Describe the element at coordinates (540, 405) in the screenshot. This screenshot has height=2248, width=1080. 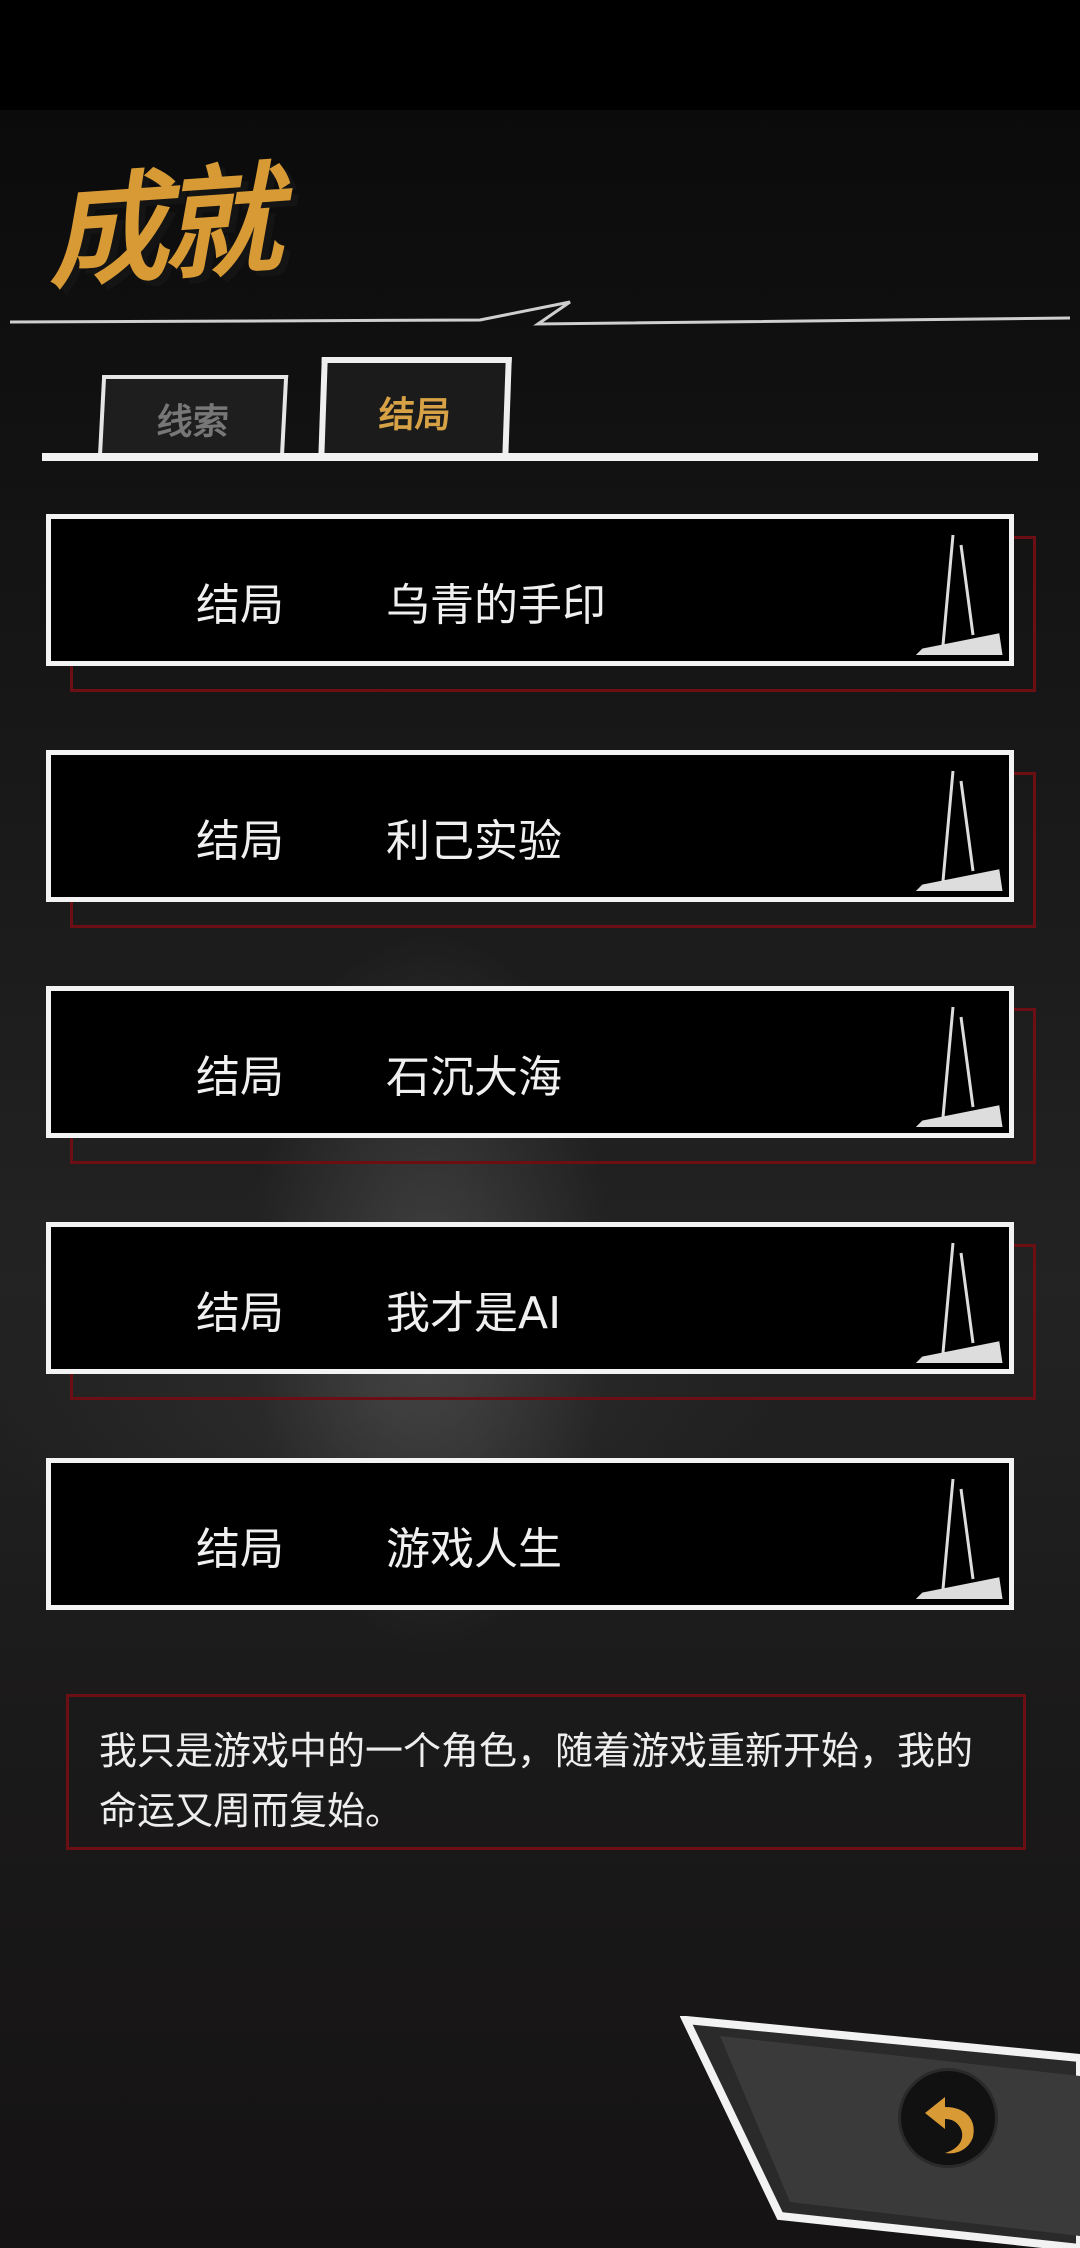
I see `tab-bar: 线索 结局` at that location.